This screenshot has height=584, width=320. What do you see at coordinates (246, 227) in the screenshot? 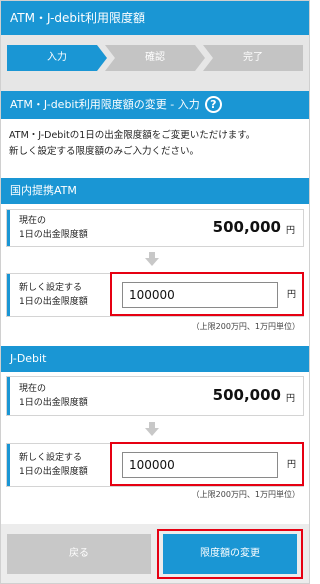
I see `domestic-current-value: 500,000` at bounding box center [246, 227].